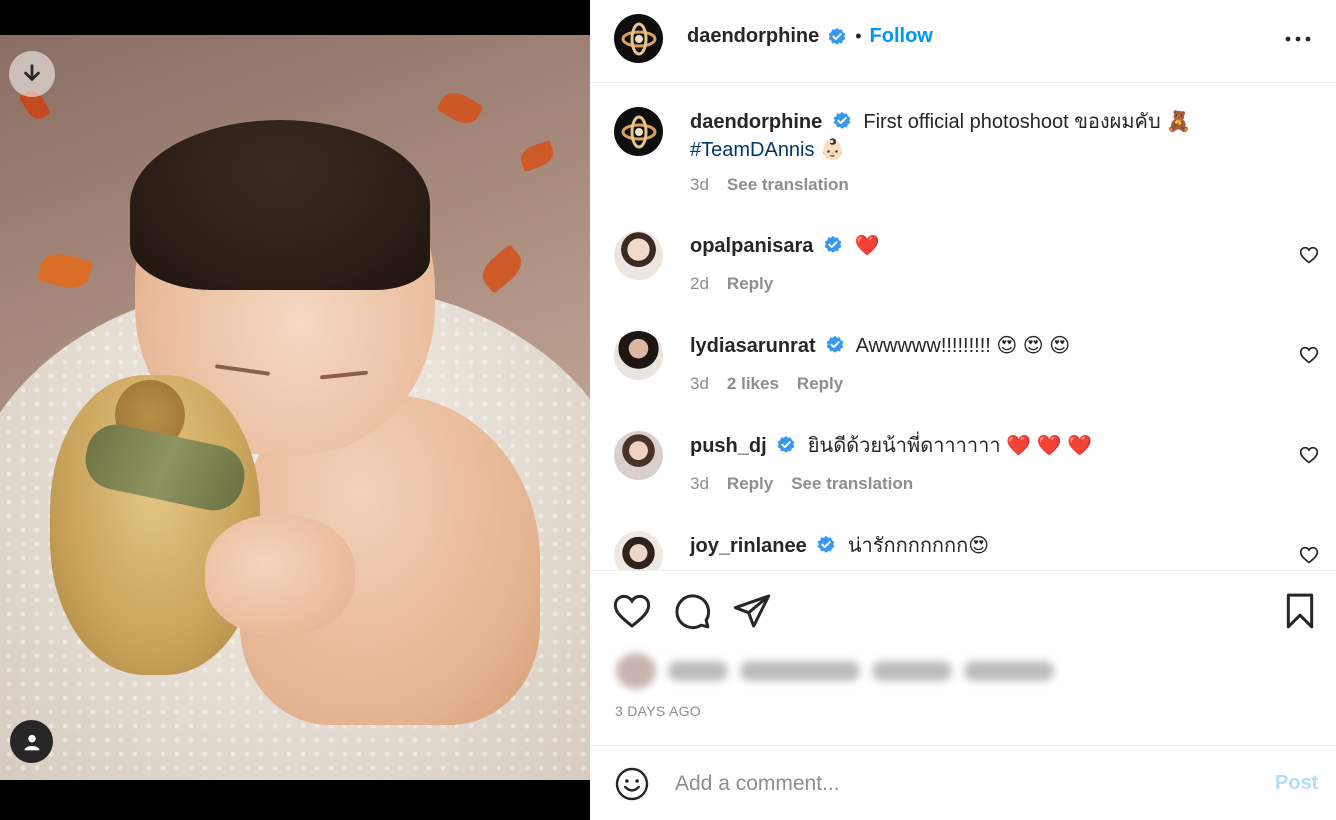 The image size is (1336, 820). Describe the element at coordinates (838, 671) in the screenshot. I see `liked-by-summary-blurred` at that location.